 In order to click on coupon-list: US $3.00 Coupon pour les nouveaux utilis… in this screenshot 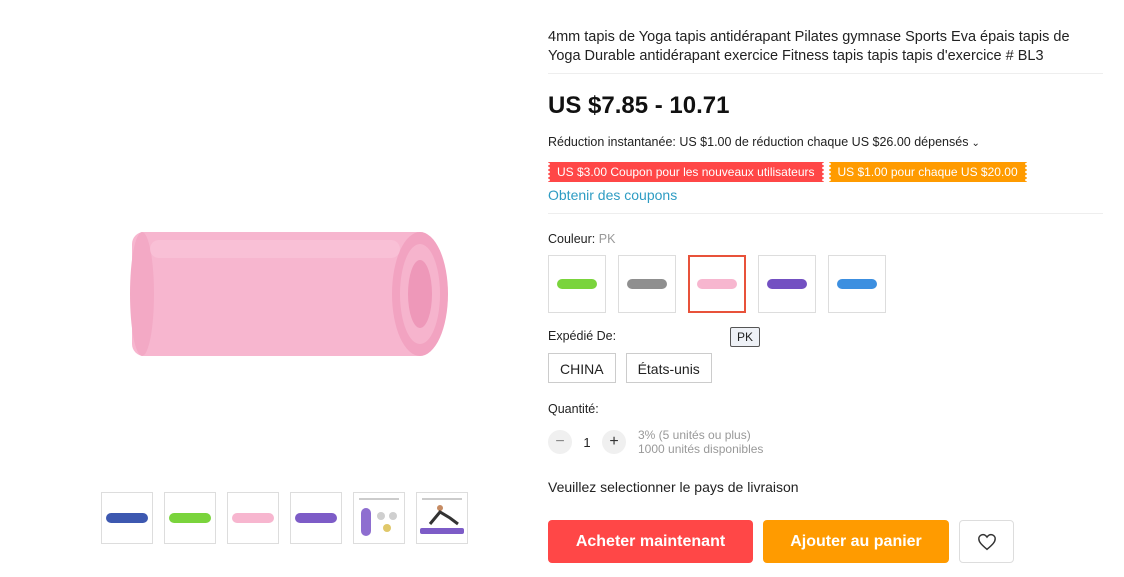, I will do `click(787, 172)`.